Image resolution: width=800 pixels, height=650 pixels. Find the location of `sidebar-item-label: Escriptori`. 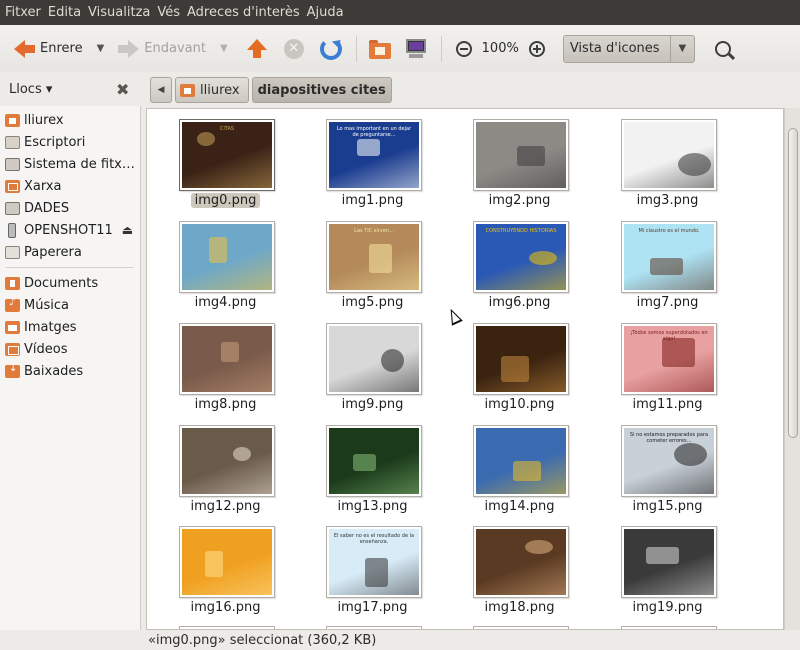

sidebar-item-label: Escriptori is located at coordinates (55, 142).